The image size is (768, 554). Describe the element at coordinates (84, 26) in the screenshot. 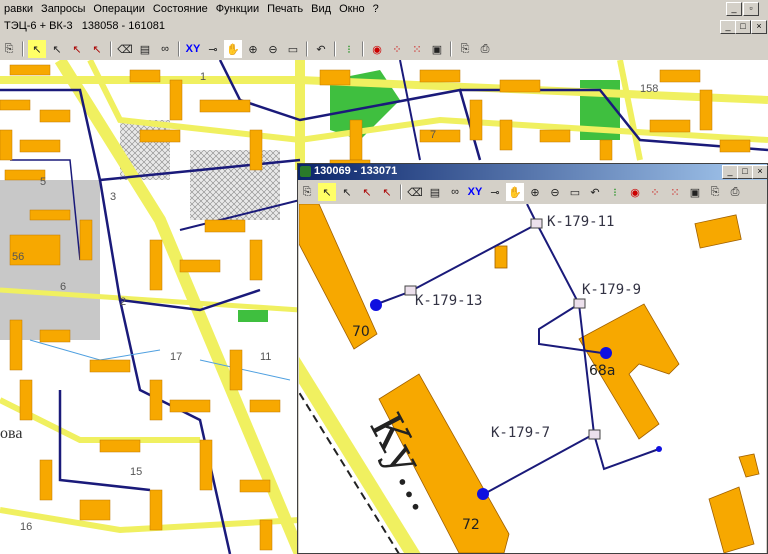

I see `outer-window-title: ТЭЦ-6 + ВК-3 138058 - 161081` at that location.